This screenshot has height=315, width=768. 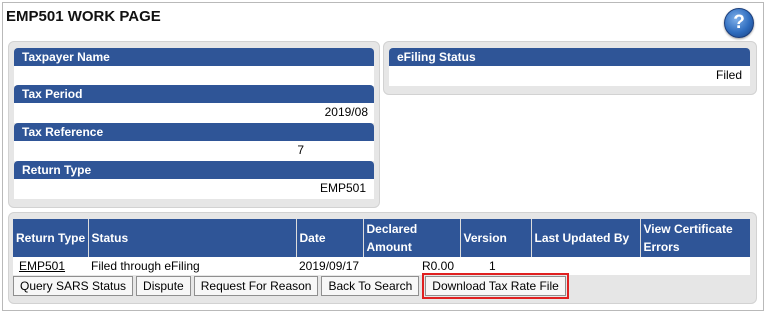 What do you see at coordinates (194, 151) in the screenshot?
I see `tax-reference-value: 7` at bounding box center [194, 151].